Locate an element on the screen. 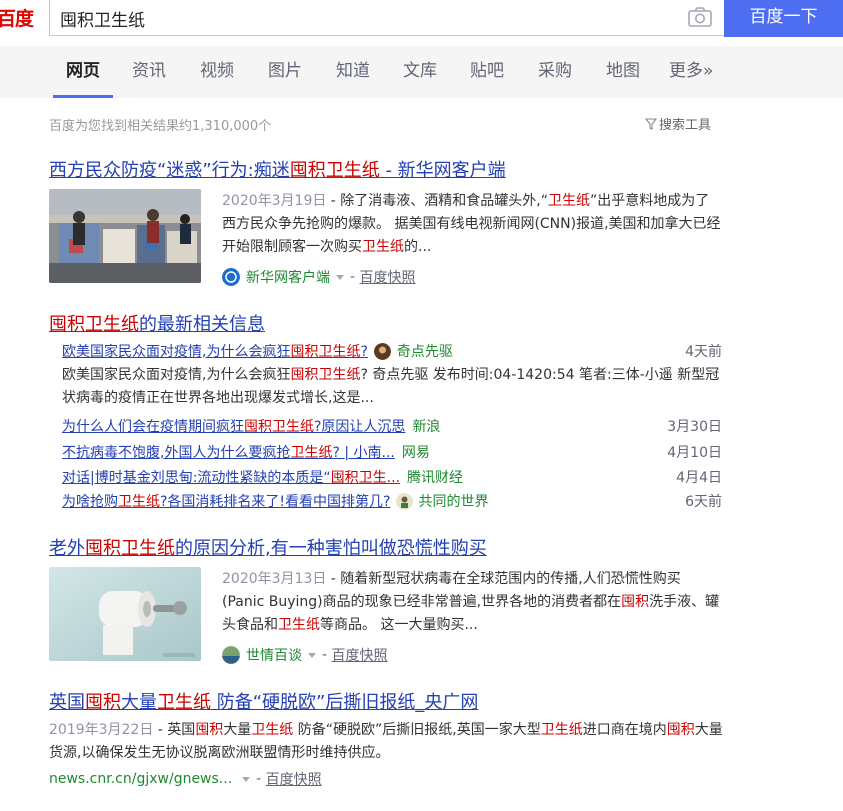 The width and height of the screenshot is (843, 811). header: 百度 百度一下 is located at coordinates (421, 18).